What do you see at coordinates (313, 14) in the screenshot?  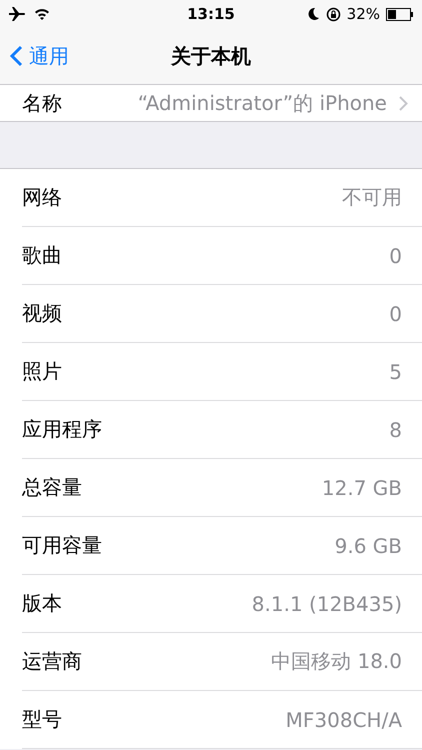 I see `moon-icon` at bounding box center [313, 14].